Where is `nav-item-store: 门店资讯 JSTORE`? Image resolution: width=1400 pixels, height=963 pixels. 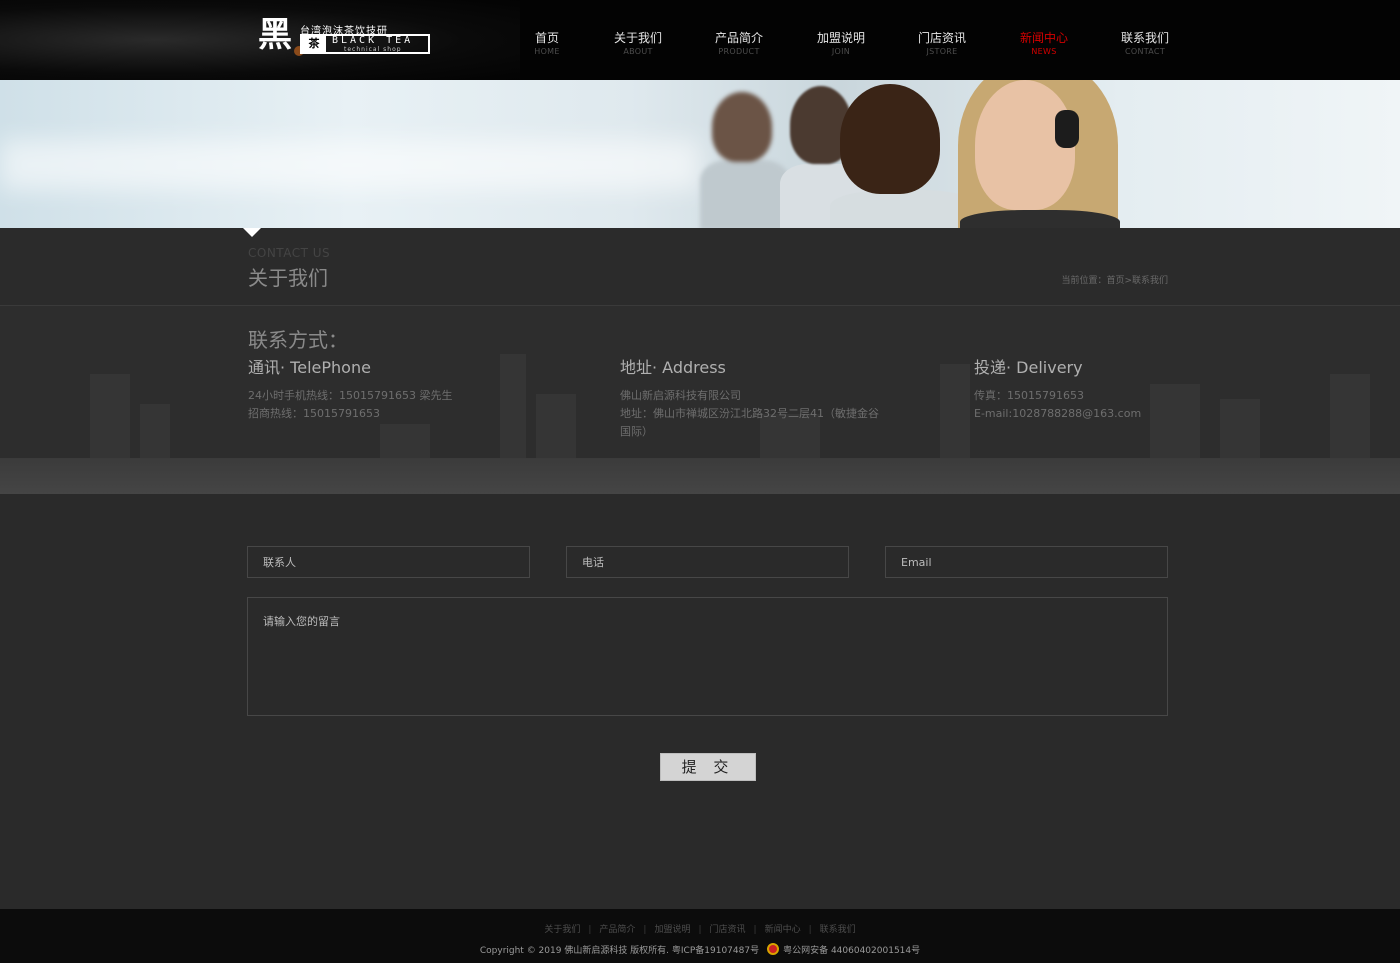
nav-item-store: 门店资讯 JSTORE is located at coordinates (942, 44).